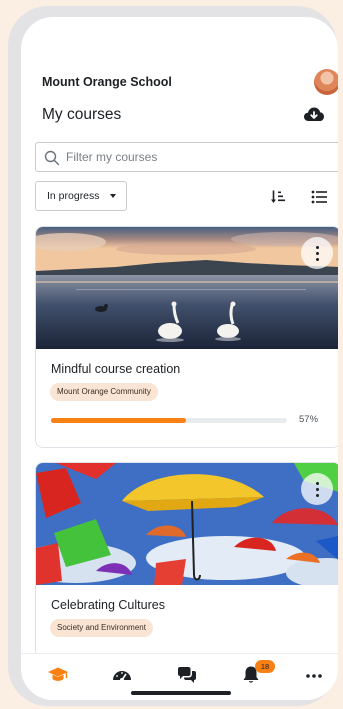 The width and height of the screenshot is (343, 709). I want to click on home-indicator, so click(181, 693).